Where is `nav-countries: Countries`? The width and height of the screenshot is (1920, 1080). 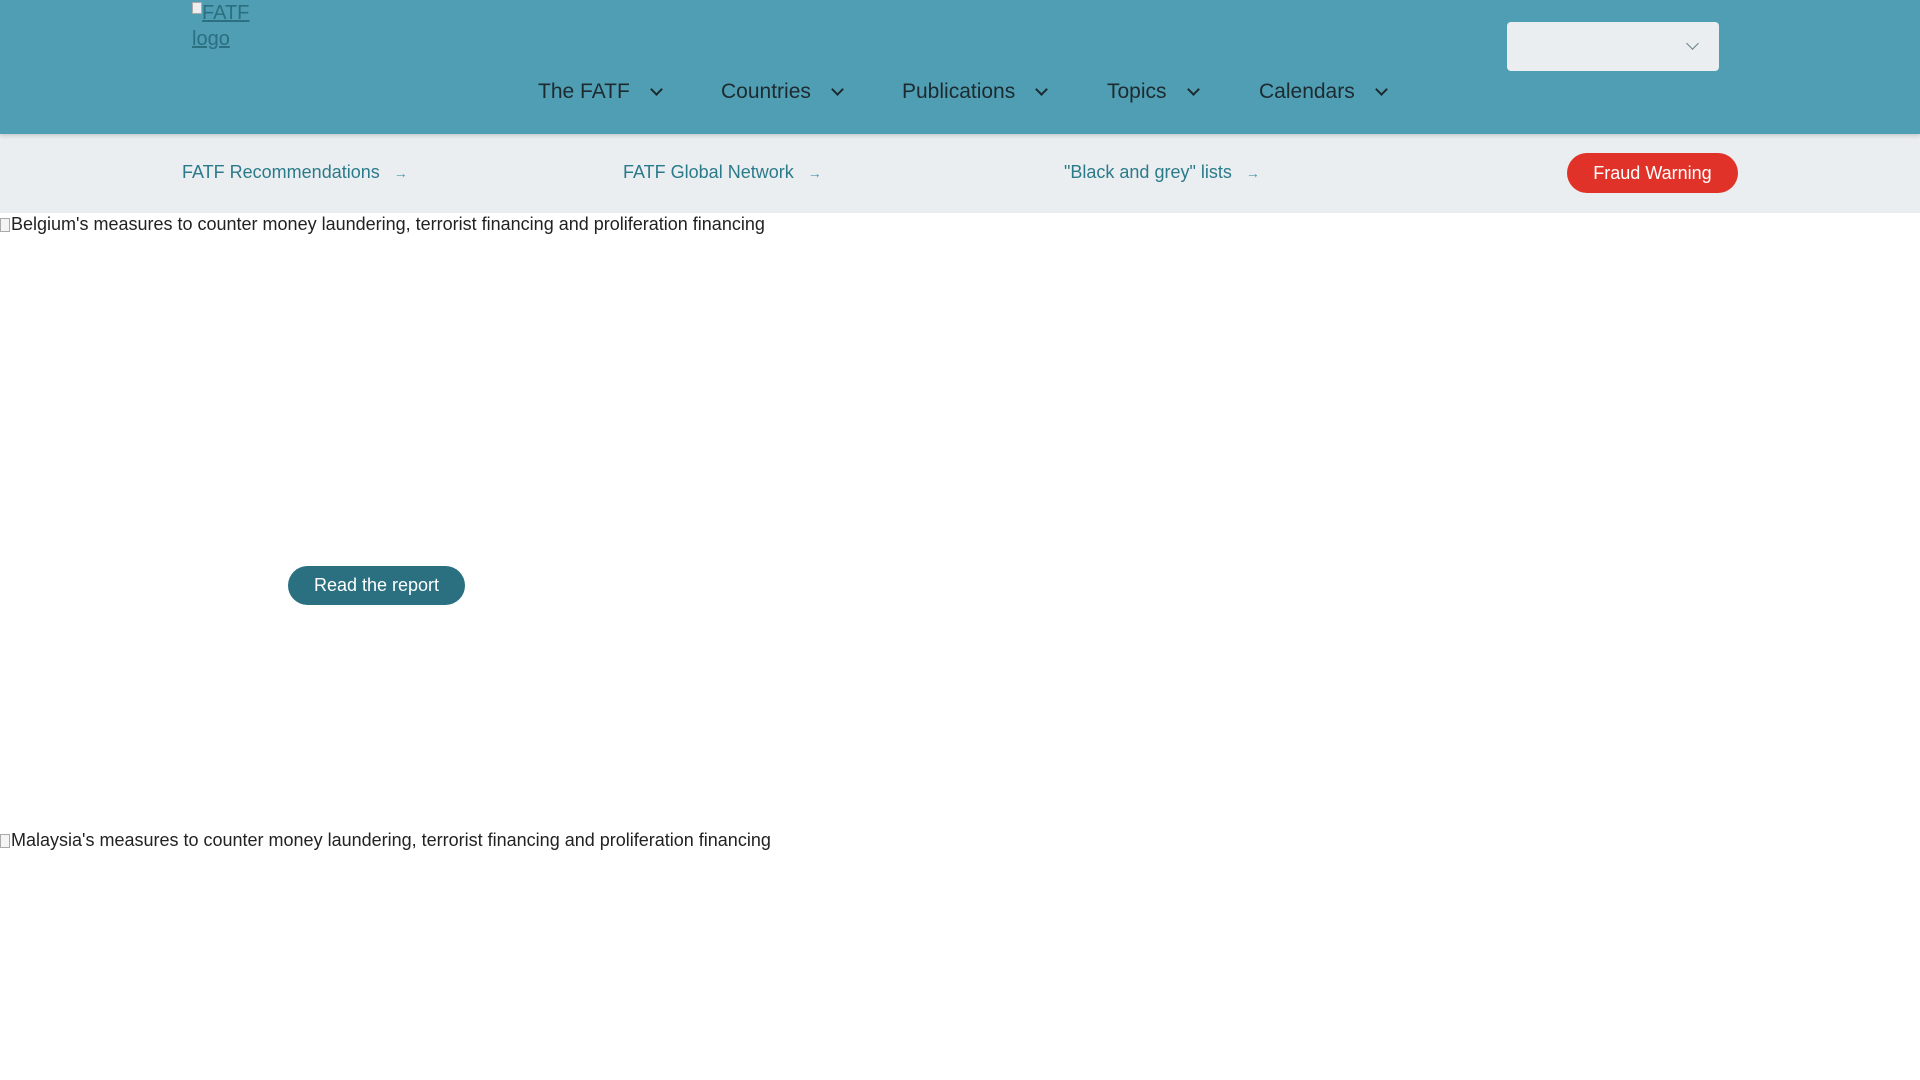
nav-countries: Countries is located at coordinates (782, 92).